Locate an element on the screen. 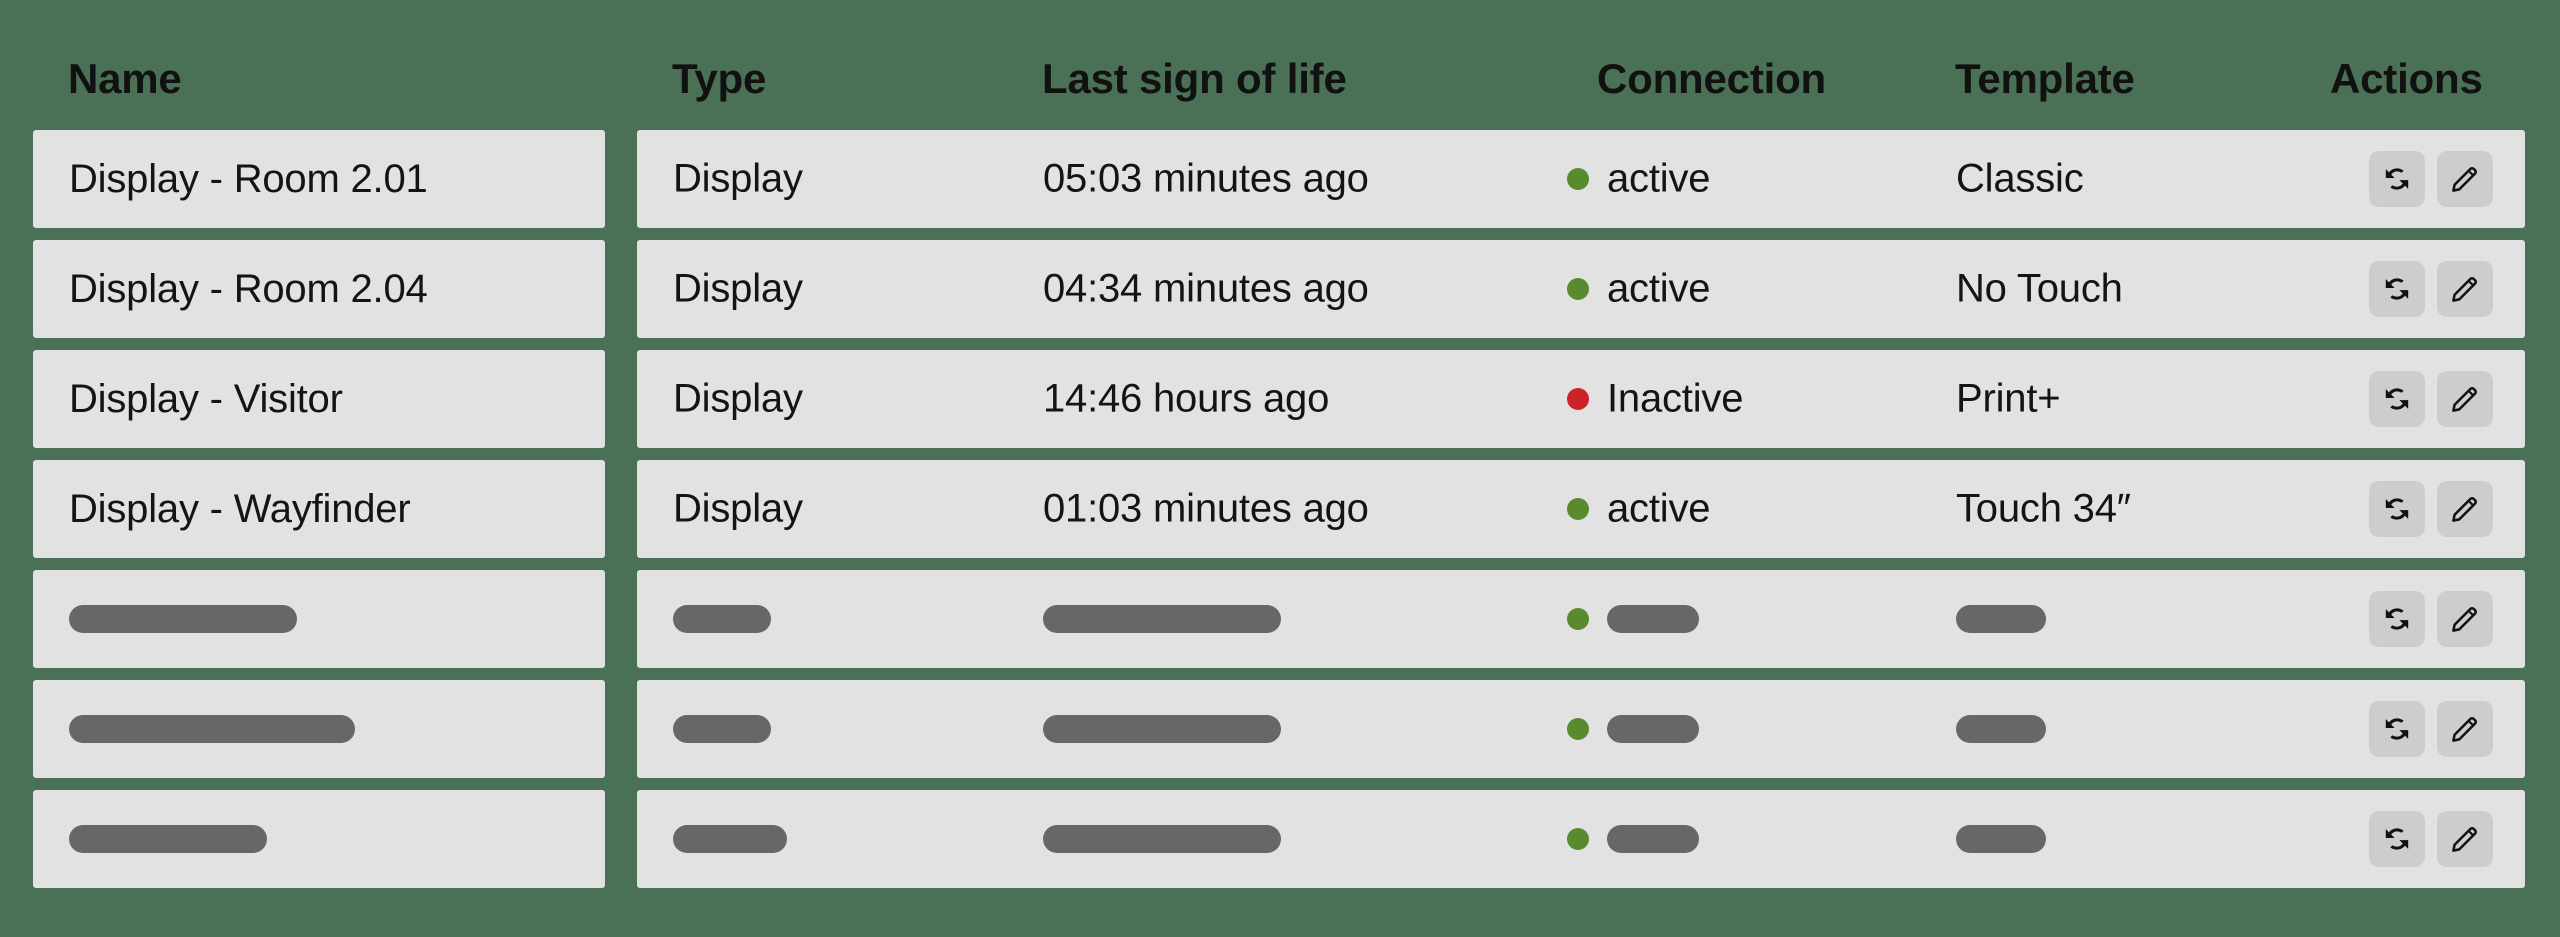  row-details-card: Display 05:03 minutes ago active Classic is located at coordinates (1581, 179).